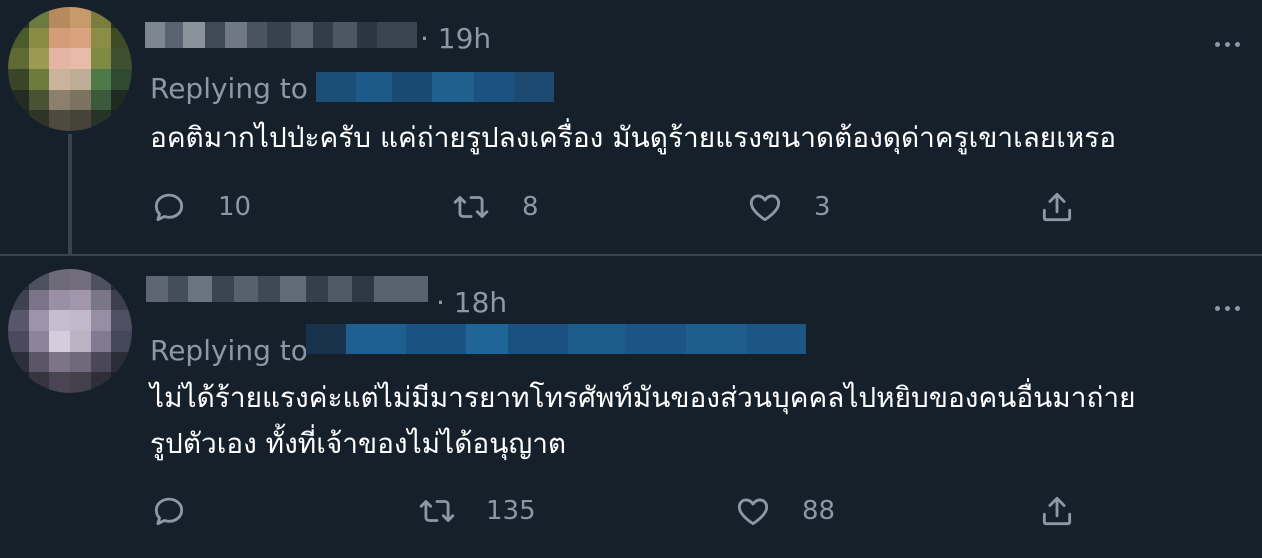 Image resolution: width=1262 pixels, height=558 pixels. What do you see at coordinates (819, 511) in the screenshot?
I see `like-count: 88` at bounding box center [819, 511].